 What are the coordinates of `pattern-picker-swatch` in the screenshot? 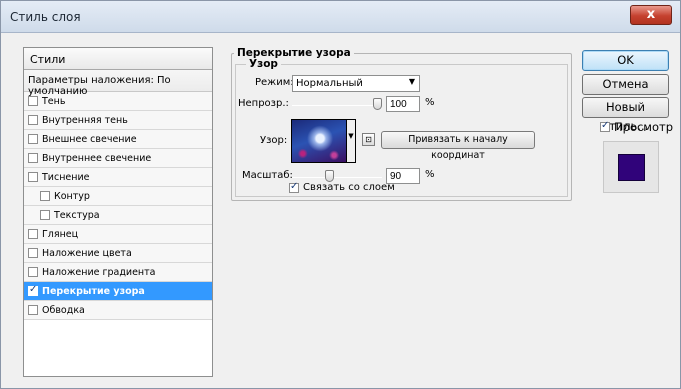 It's located at (319, 141).